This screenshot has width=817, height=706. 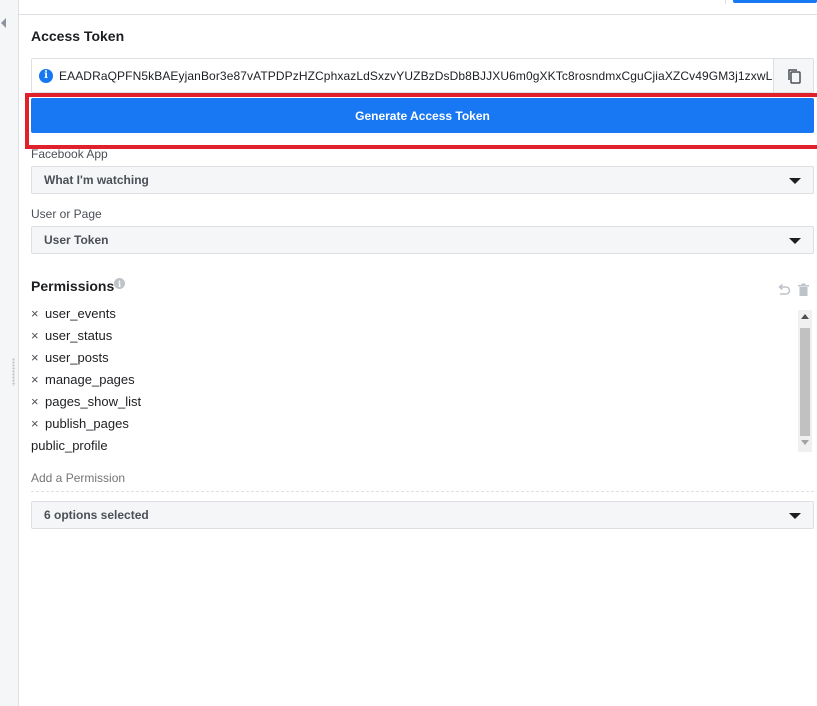 I want to click on top-action-button, so click(x=775, y=1).